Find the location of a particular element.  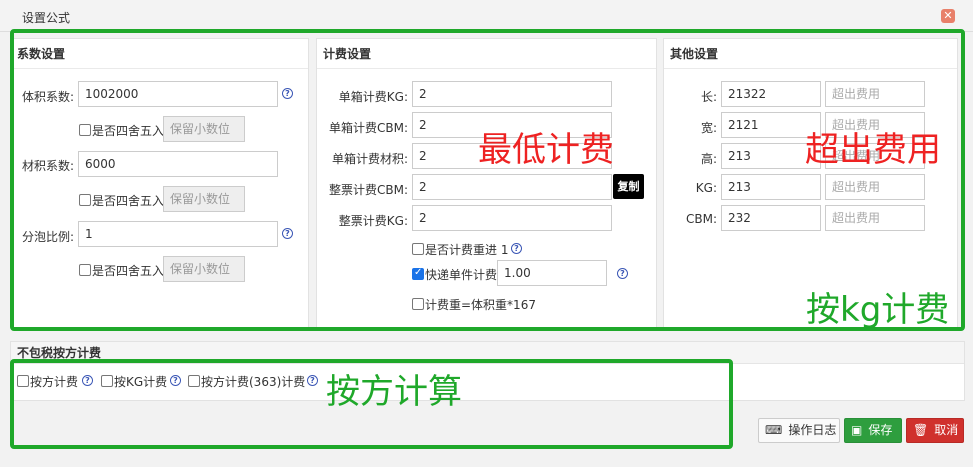

cancel-button-label: 取消 is located at coordinates (946, 430).